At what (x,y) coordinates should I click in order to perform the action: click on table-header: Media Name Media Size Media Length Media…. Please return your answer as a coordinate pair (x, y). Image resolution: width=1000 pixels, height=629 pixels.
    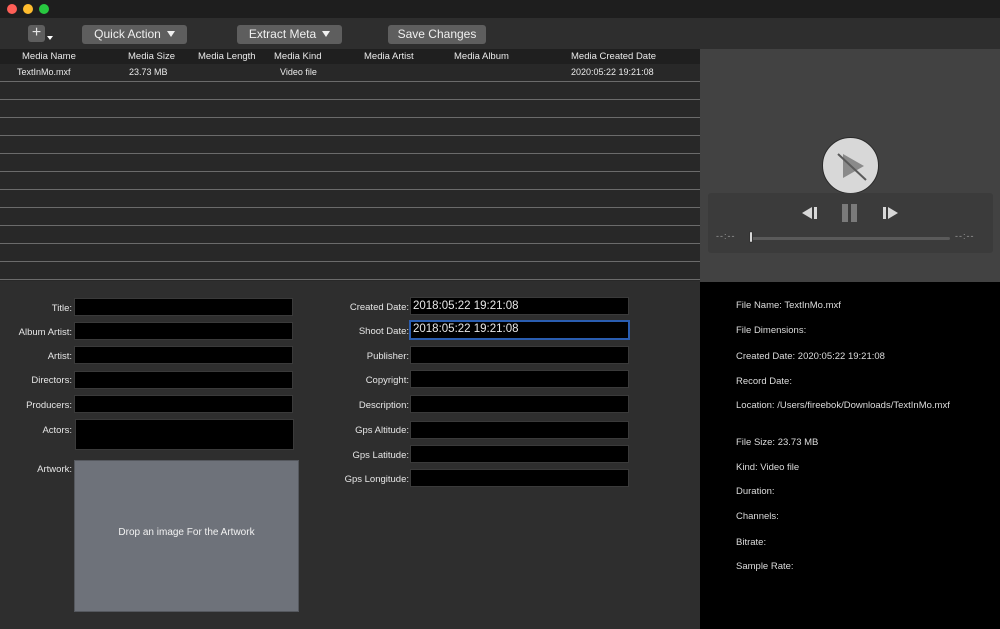
    Looking at the image, I should click on (350, 56).